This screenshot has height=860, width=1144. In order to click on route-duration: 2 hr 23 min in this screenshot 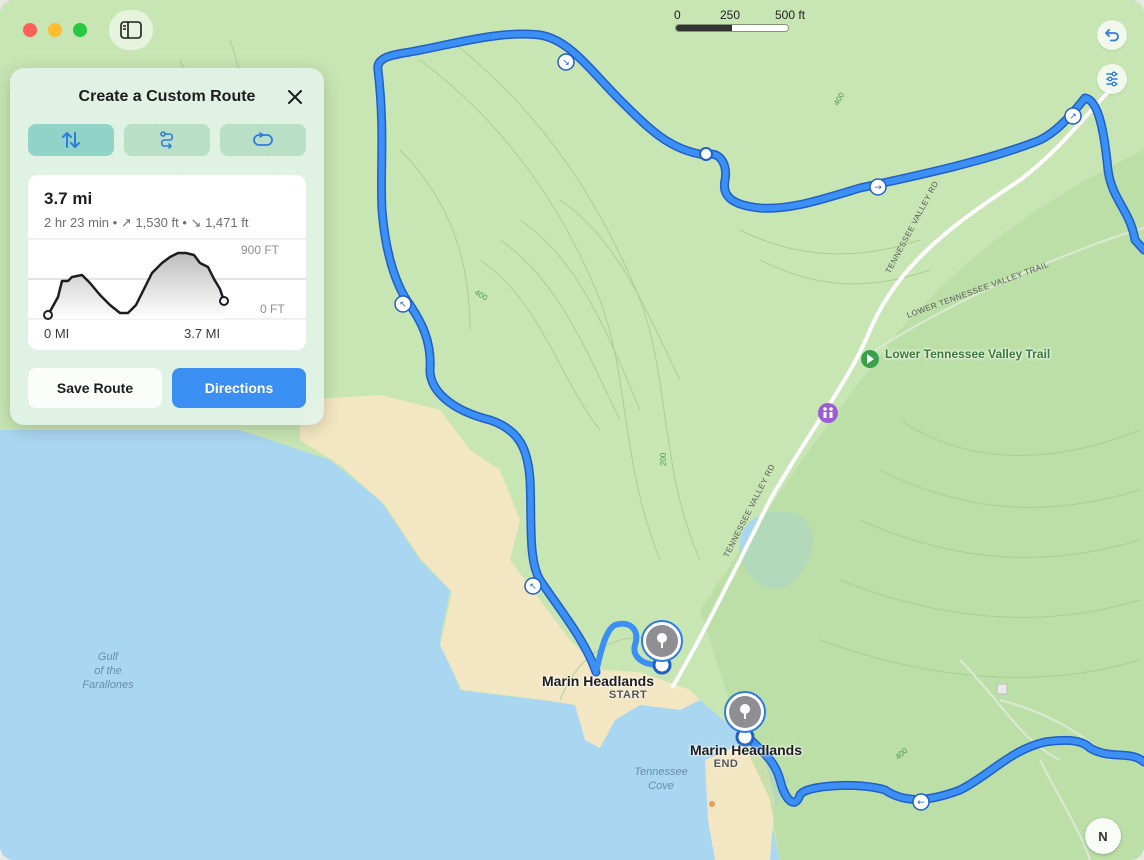, I will do `click(77, 222)`.